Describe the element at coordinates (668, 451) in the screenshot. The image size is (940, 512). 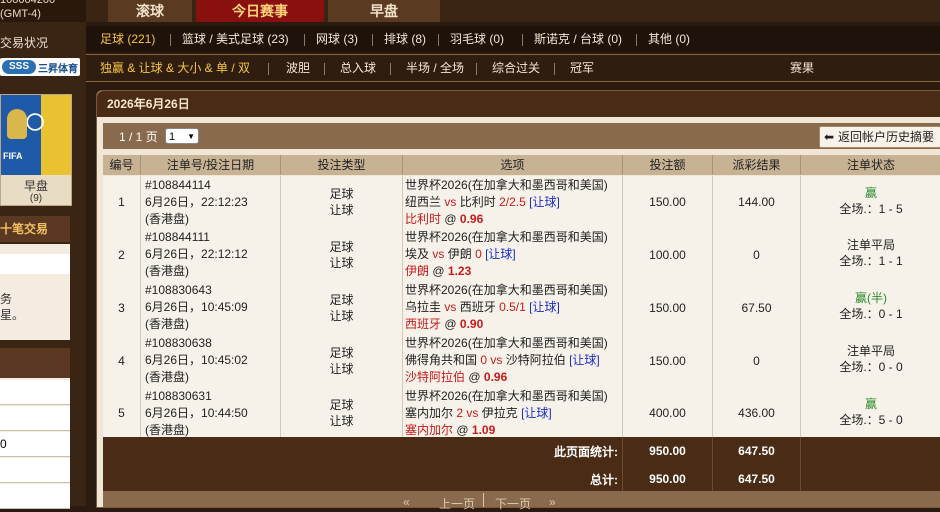
I see `page-total-stake: 950.00` at that location.